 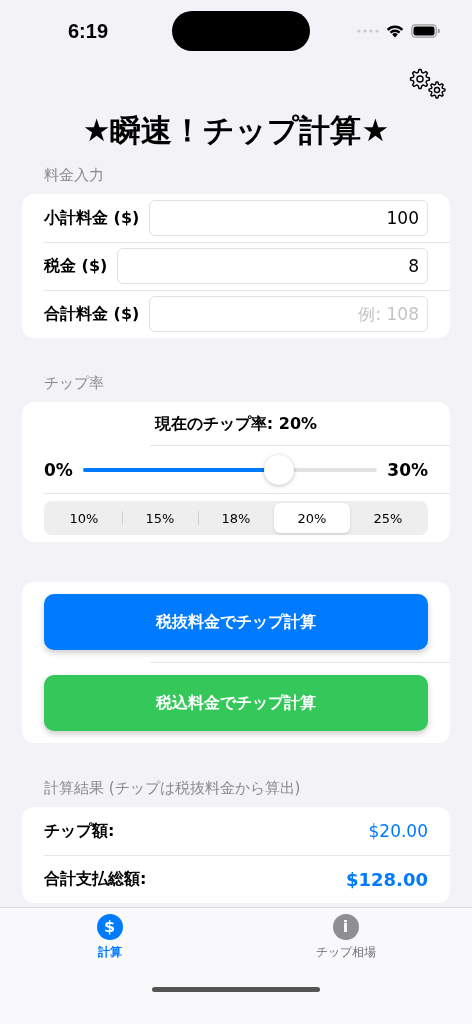 I want to click on section-header: 計算結果 (チップは税抜料金から算出), so click(x=172, y=788).